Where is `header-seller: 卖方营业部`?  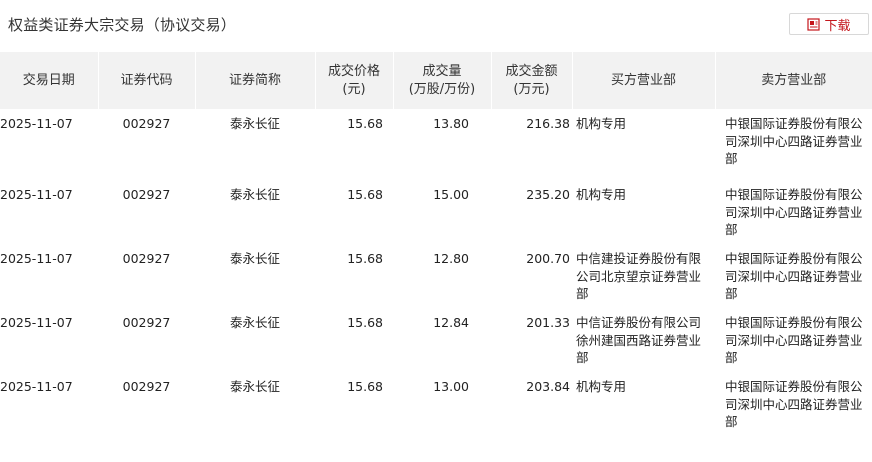
header-seller: 卖方营业部 is located at coordinates (793, 80).